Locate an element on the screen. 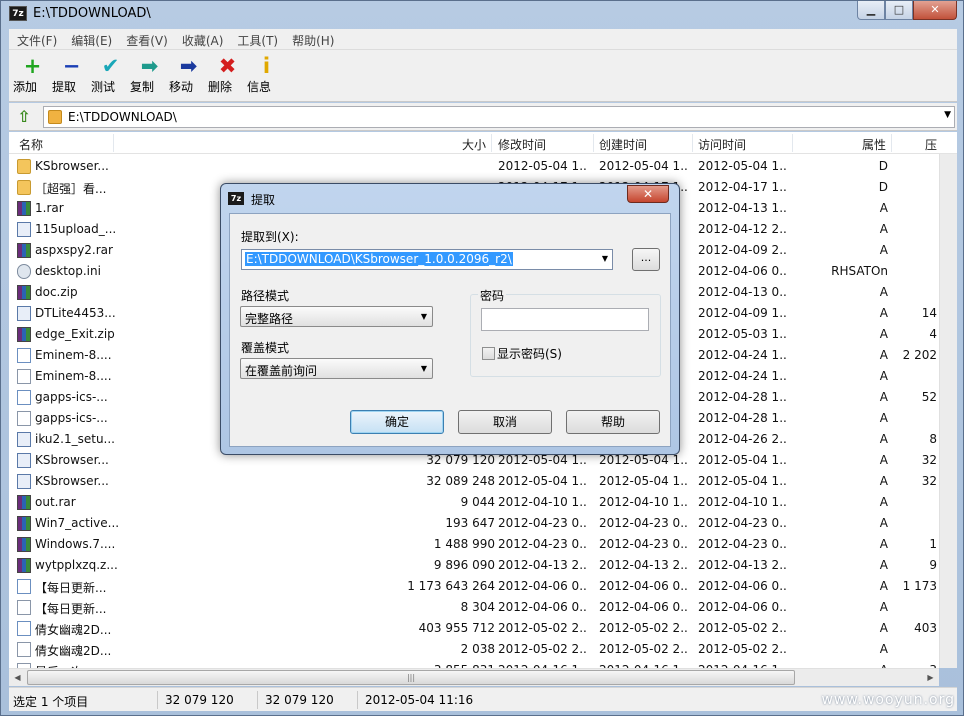  status-selection: 选定 1 个项目 is located at coordinates (51, 702).